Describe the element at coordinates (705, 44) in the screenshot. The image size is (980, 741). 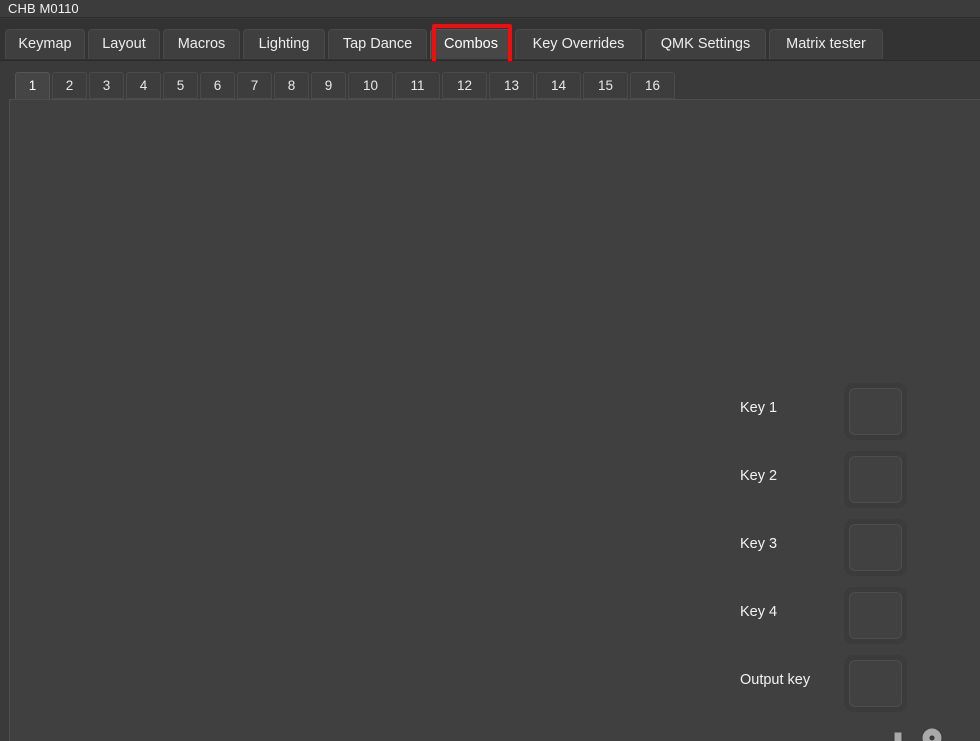
I see `tab-qmk-settings: QMK Settings` at that location.